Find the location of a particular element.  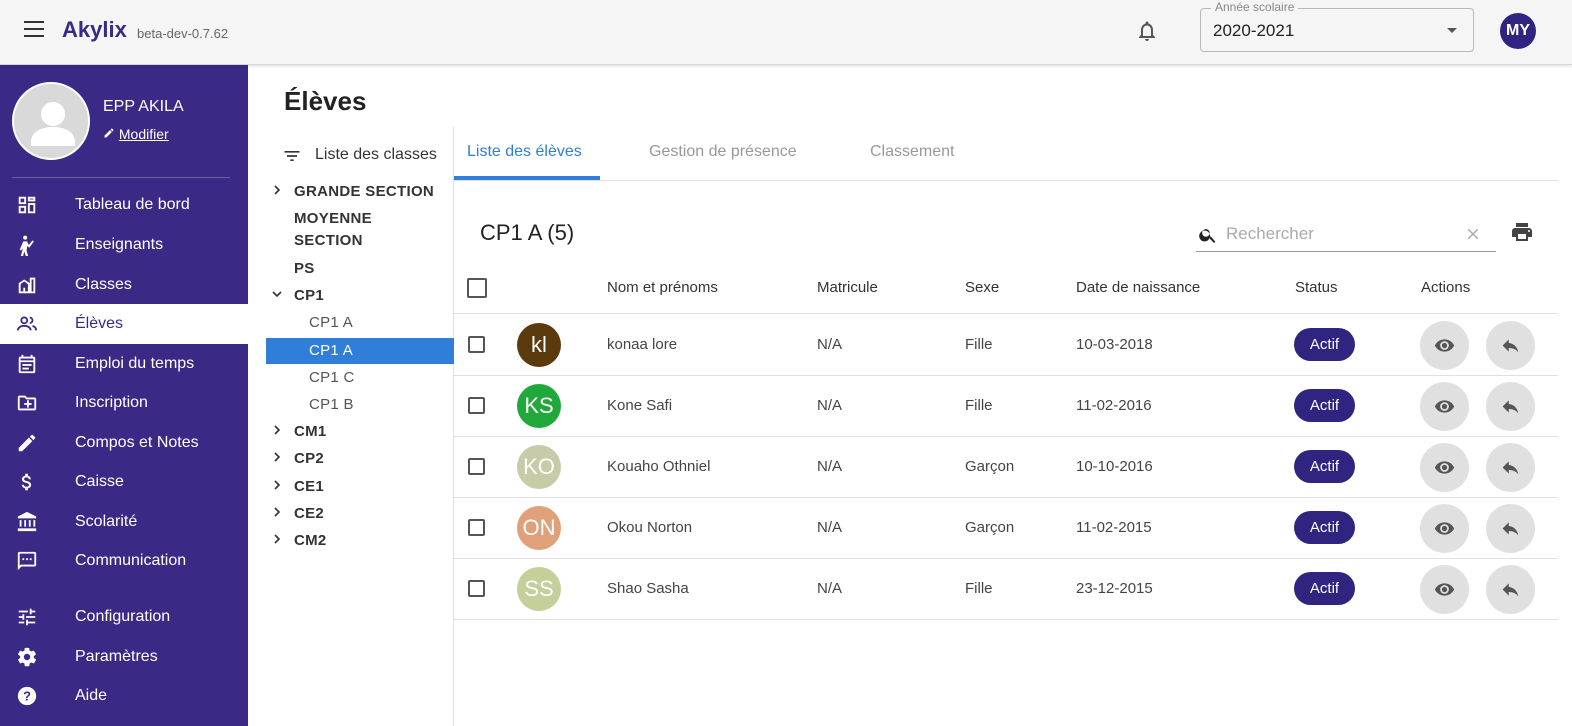

bell-icon is located at coordinates (1147, 31).